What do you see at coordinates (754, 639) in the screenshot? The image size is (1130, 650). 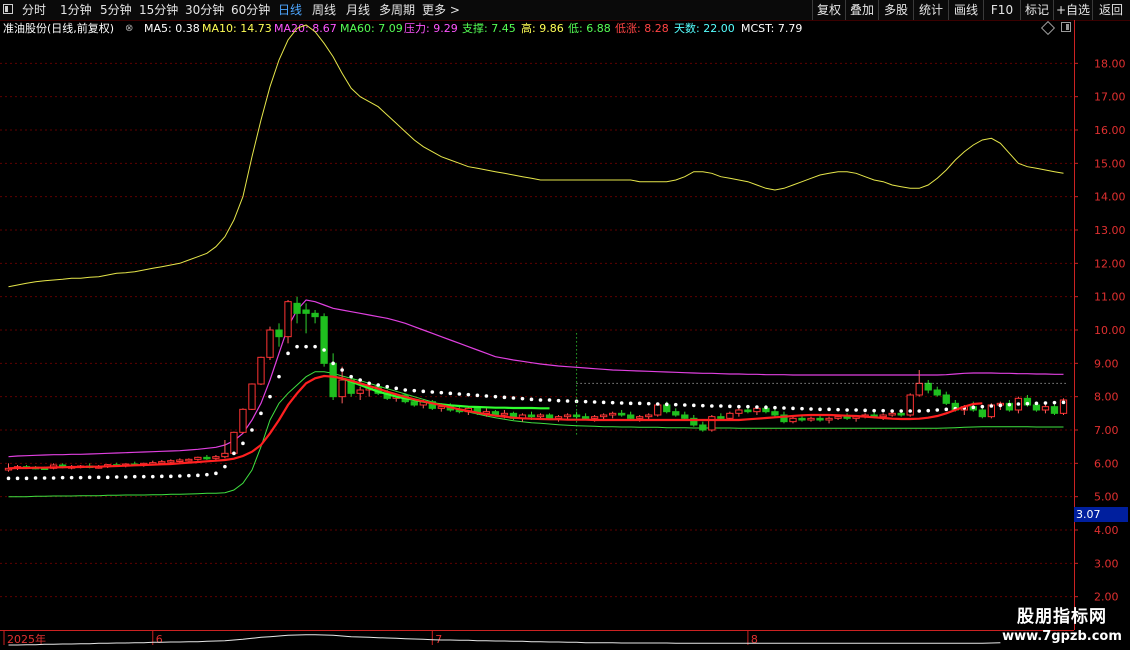 I see `x-tick-label: 8` at bounding box center [754, 639].